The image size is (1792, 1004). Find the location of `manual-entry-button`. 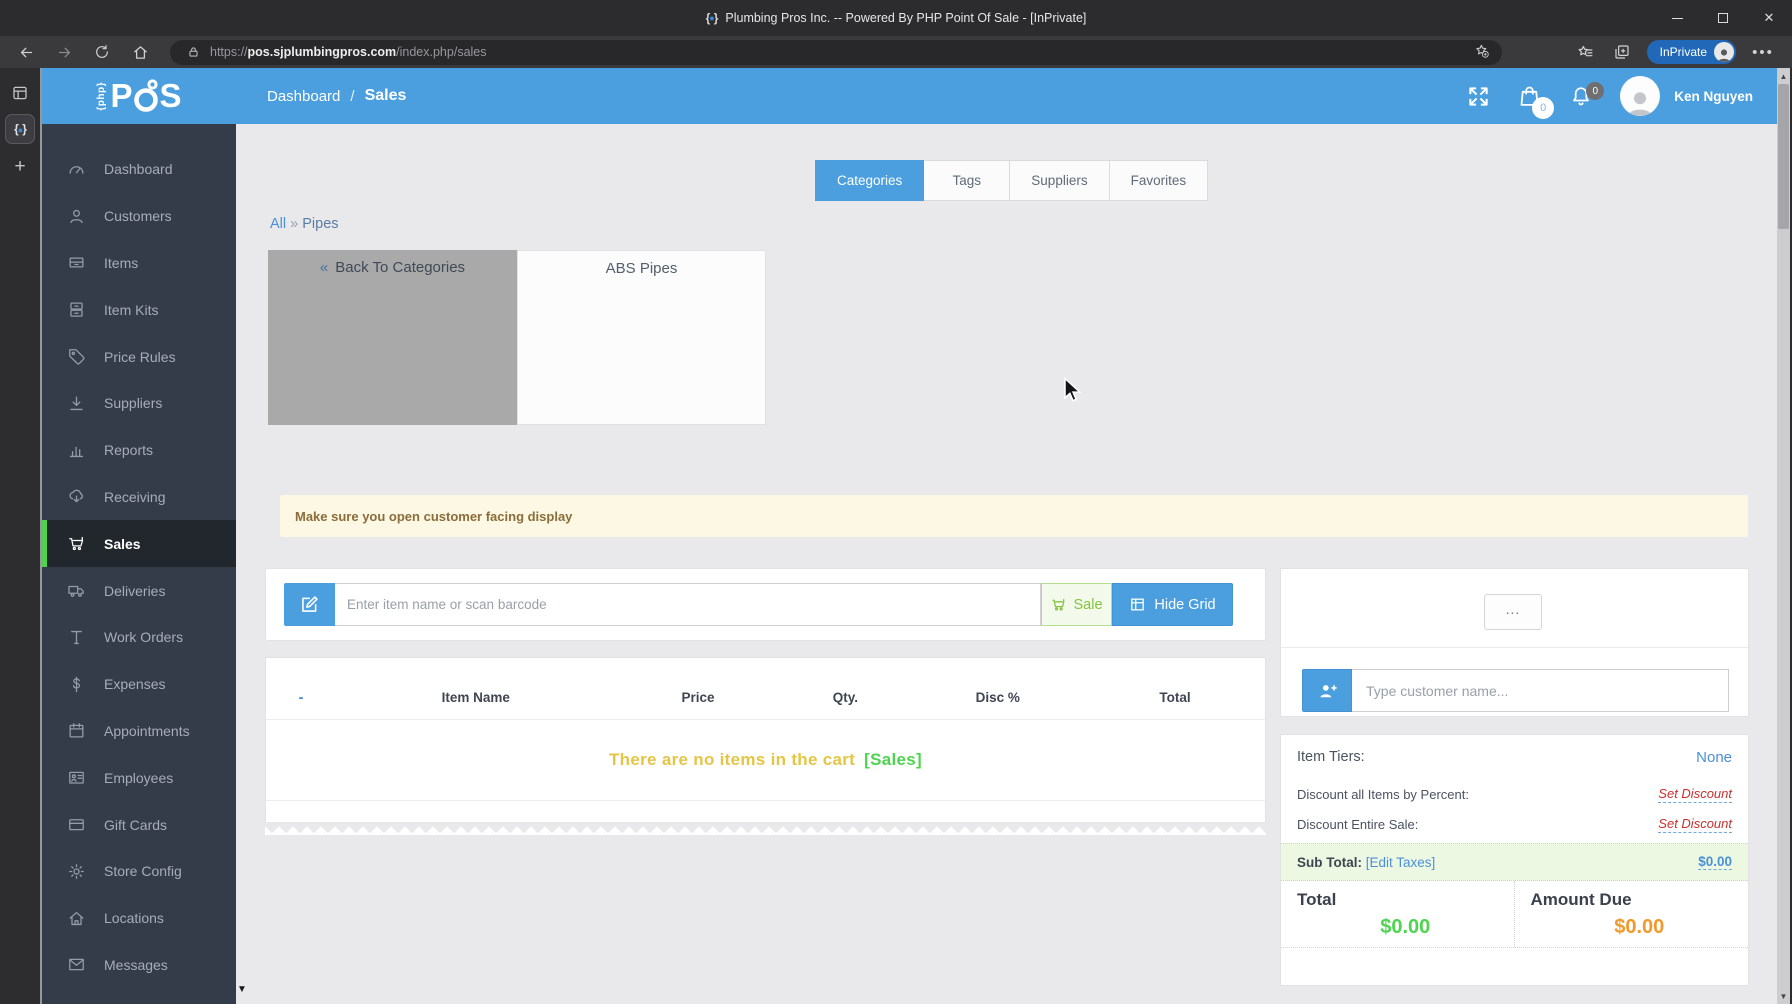

manual-entry-button is located at coordinates (309, 604).